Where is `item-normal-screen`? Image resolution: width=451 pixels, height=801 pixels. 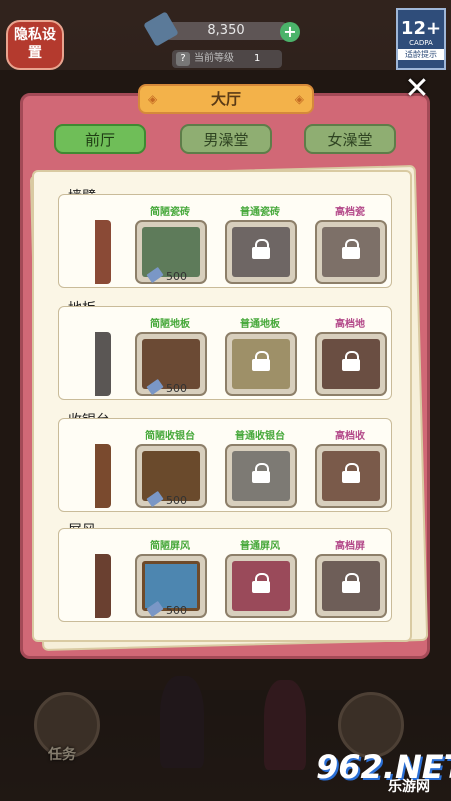
item-normal-screen is located at coordinates (261, 586).